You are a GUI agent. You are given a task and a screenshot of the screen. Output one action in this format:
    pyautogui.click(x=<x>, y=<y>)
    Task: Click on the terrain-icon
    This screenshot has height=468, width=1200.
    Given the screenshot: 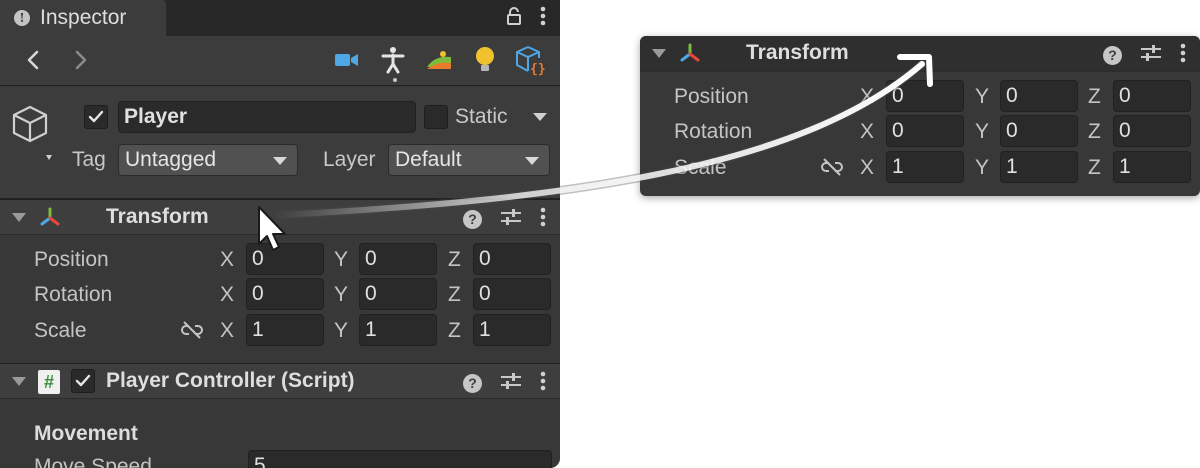 What is the action you would take?
    pyautogui.click(x=439, y=60)
    